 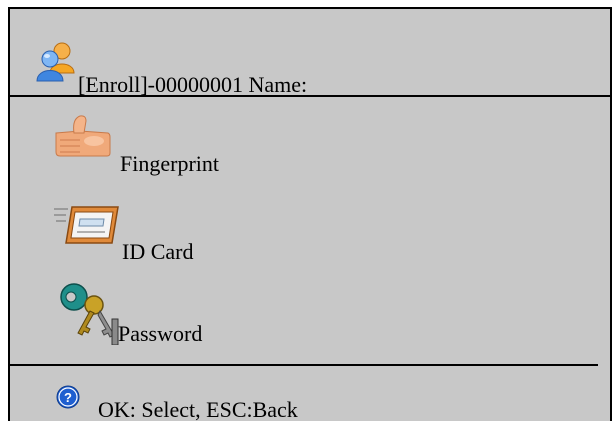 What do you see at coordinates (55, 62) in the screenshot?
I see `users-icon` at bounding box center [55, 62].